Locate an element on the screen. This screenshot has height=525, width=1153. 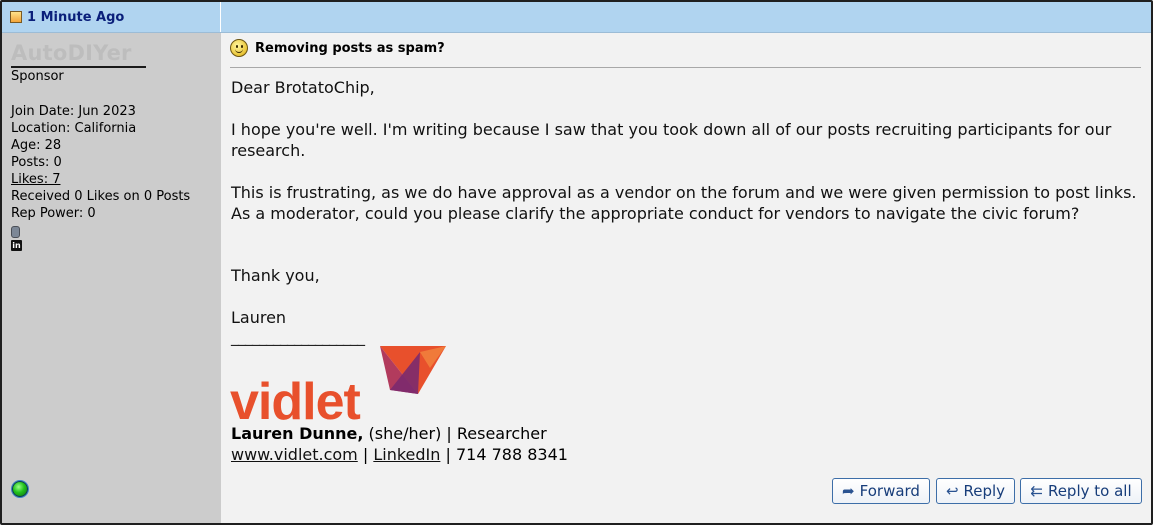
reply-arrow-icon: ↩ is located at coordinates (952, 491).